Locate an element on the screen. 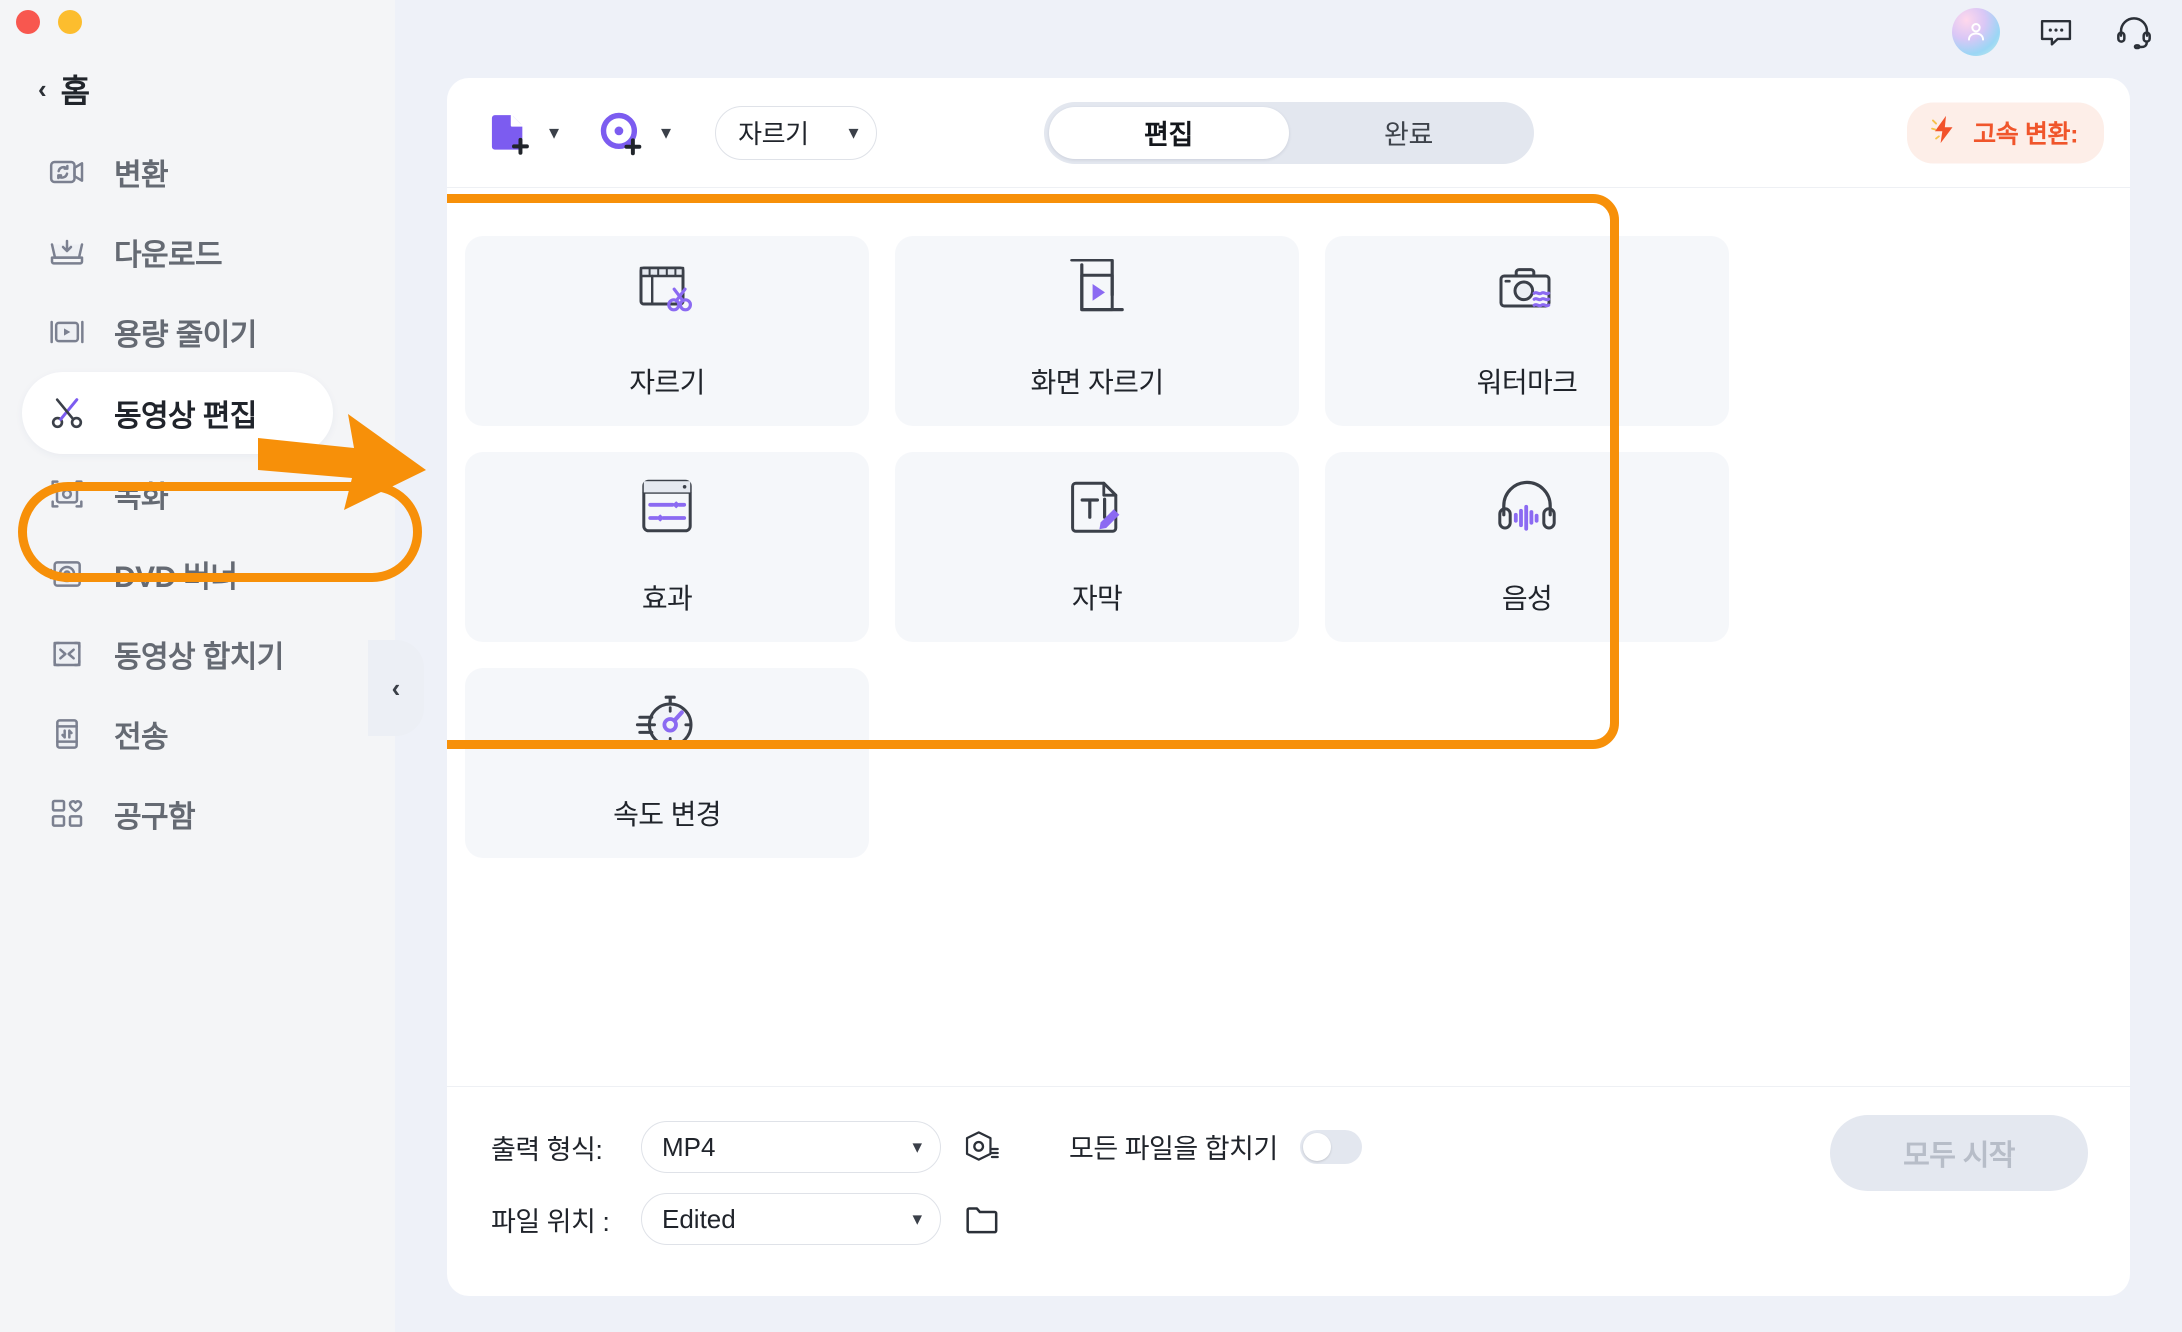  sidebar-item-merge-video: 동영상 합치기 is located at coordinates (197, 654).